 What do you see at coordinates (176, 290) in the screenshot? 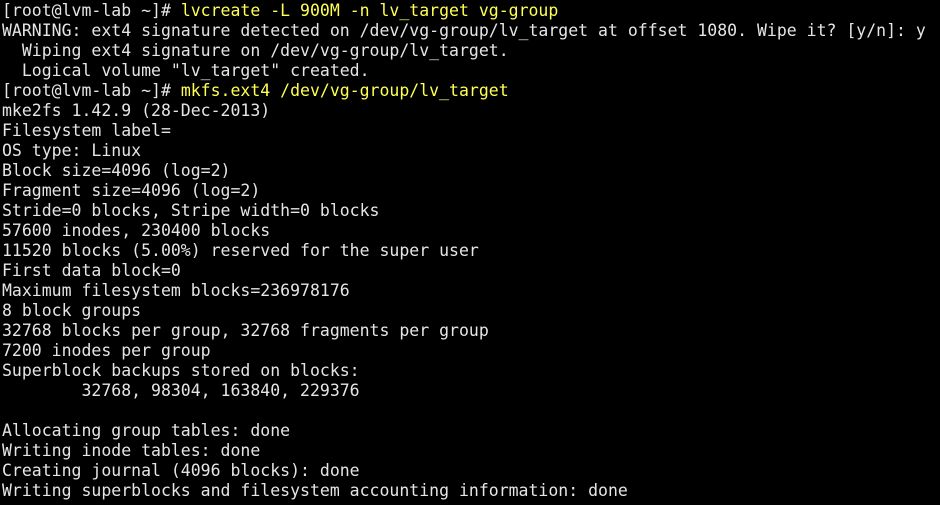
I see `output-line: Maximum filesystem blocks=236978176` at bounding box center [176, 290].